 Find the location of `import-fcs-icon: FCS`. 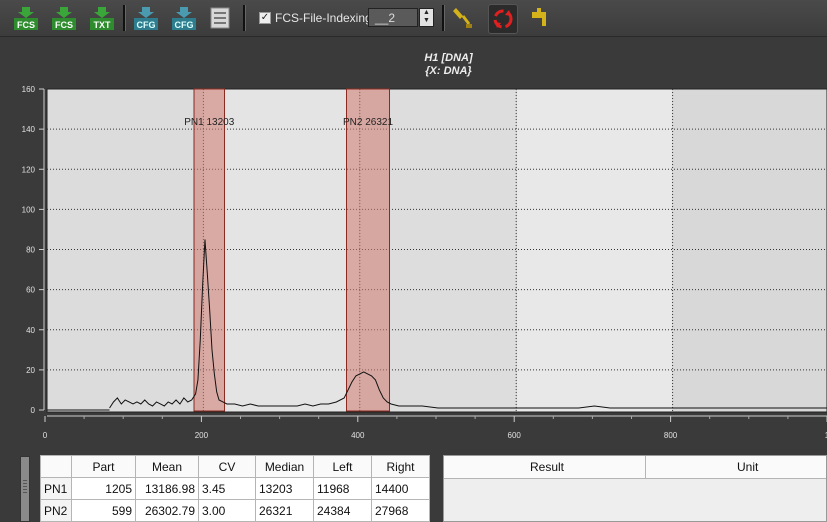

import-fcs-icon: FCS is located at coordinates (26, 18).